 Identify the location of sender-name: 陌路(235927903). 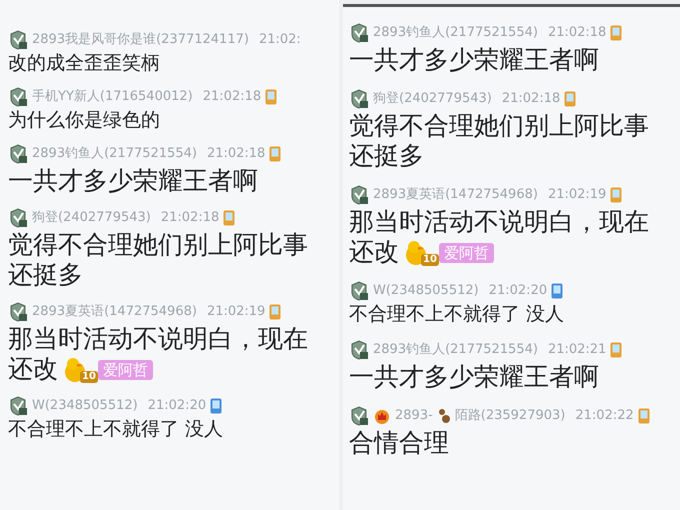
(510, 416).